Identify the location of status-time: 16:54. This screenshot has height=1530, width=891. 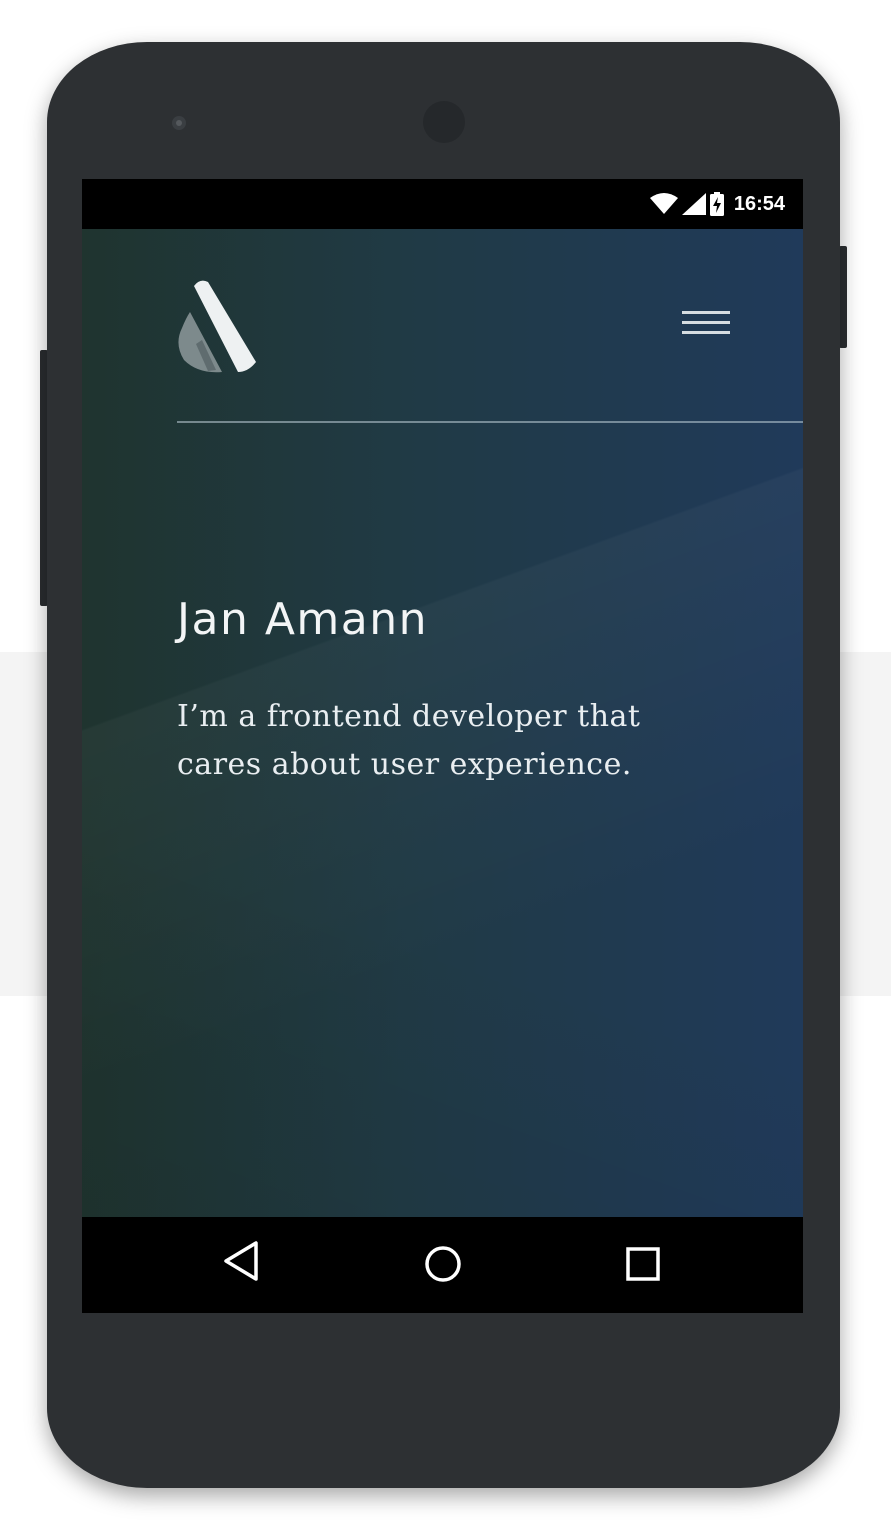
(759, 203).